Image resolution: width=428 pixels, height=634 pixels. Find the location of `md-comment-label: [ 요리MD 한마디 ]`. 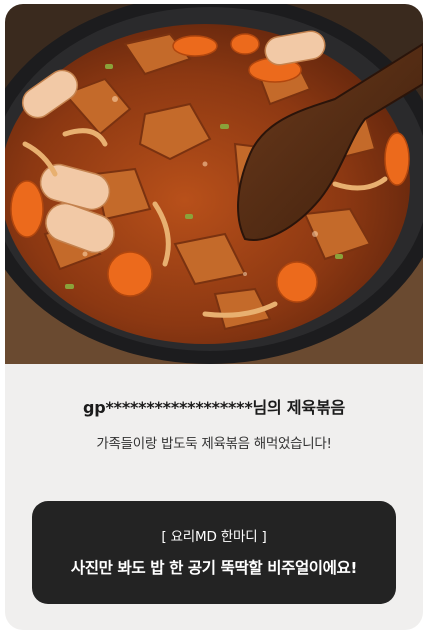

md-comment-label: [ 요리MD 한마디 ] is located at coordinates (214, 537).